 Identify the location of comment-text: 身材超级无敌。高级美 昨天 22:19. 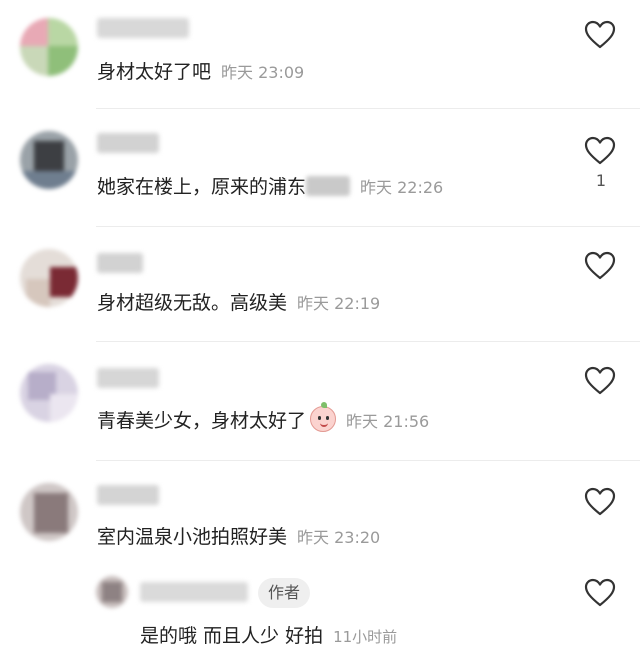
(238, 303).